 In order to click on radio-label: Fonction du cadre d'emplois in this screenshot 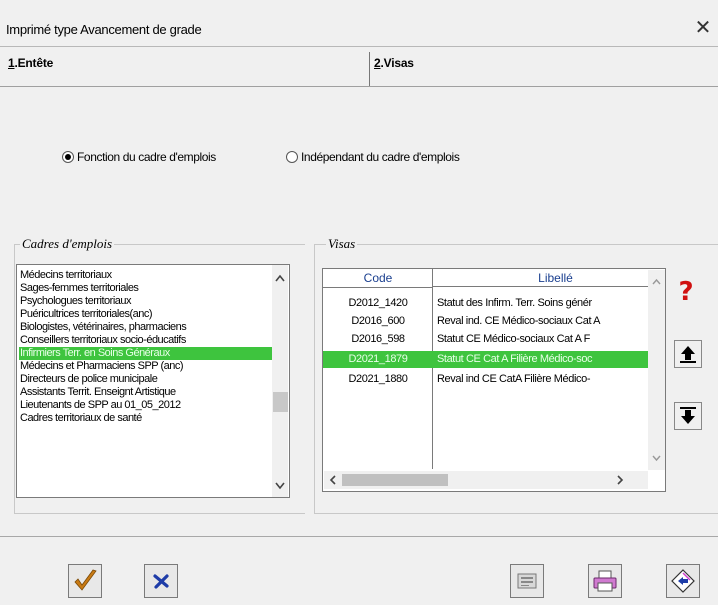, I will do `click(146, 157)`.